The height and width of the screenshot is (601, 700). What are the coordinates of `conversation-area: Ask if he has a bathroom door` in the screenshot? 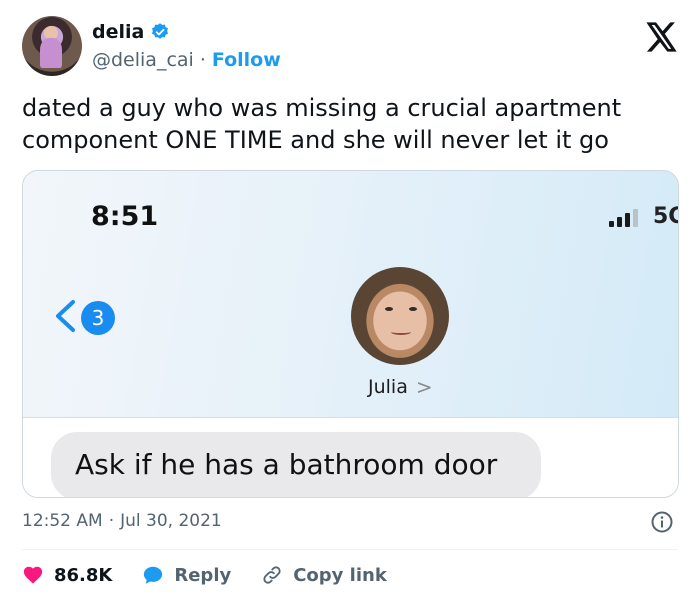 It's located at (350, 457).